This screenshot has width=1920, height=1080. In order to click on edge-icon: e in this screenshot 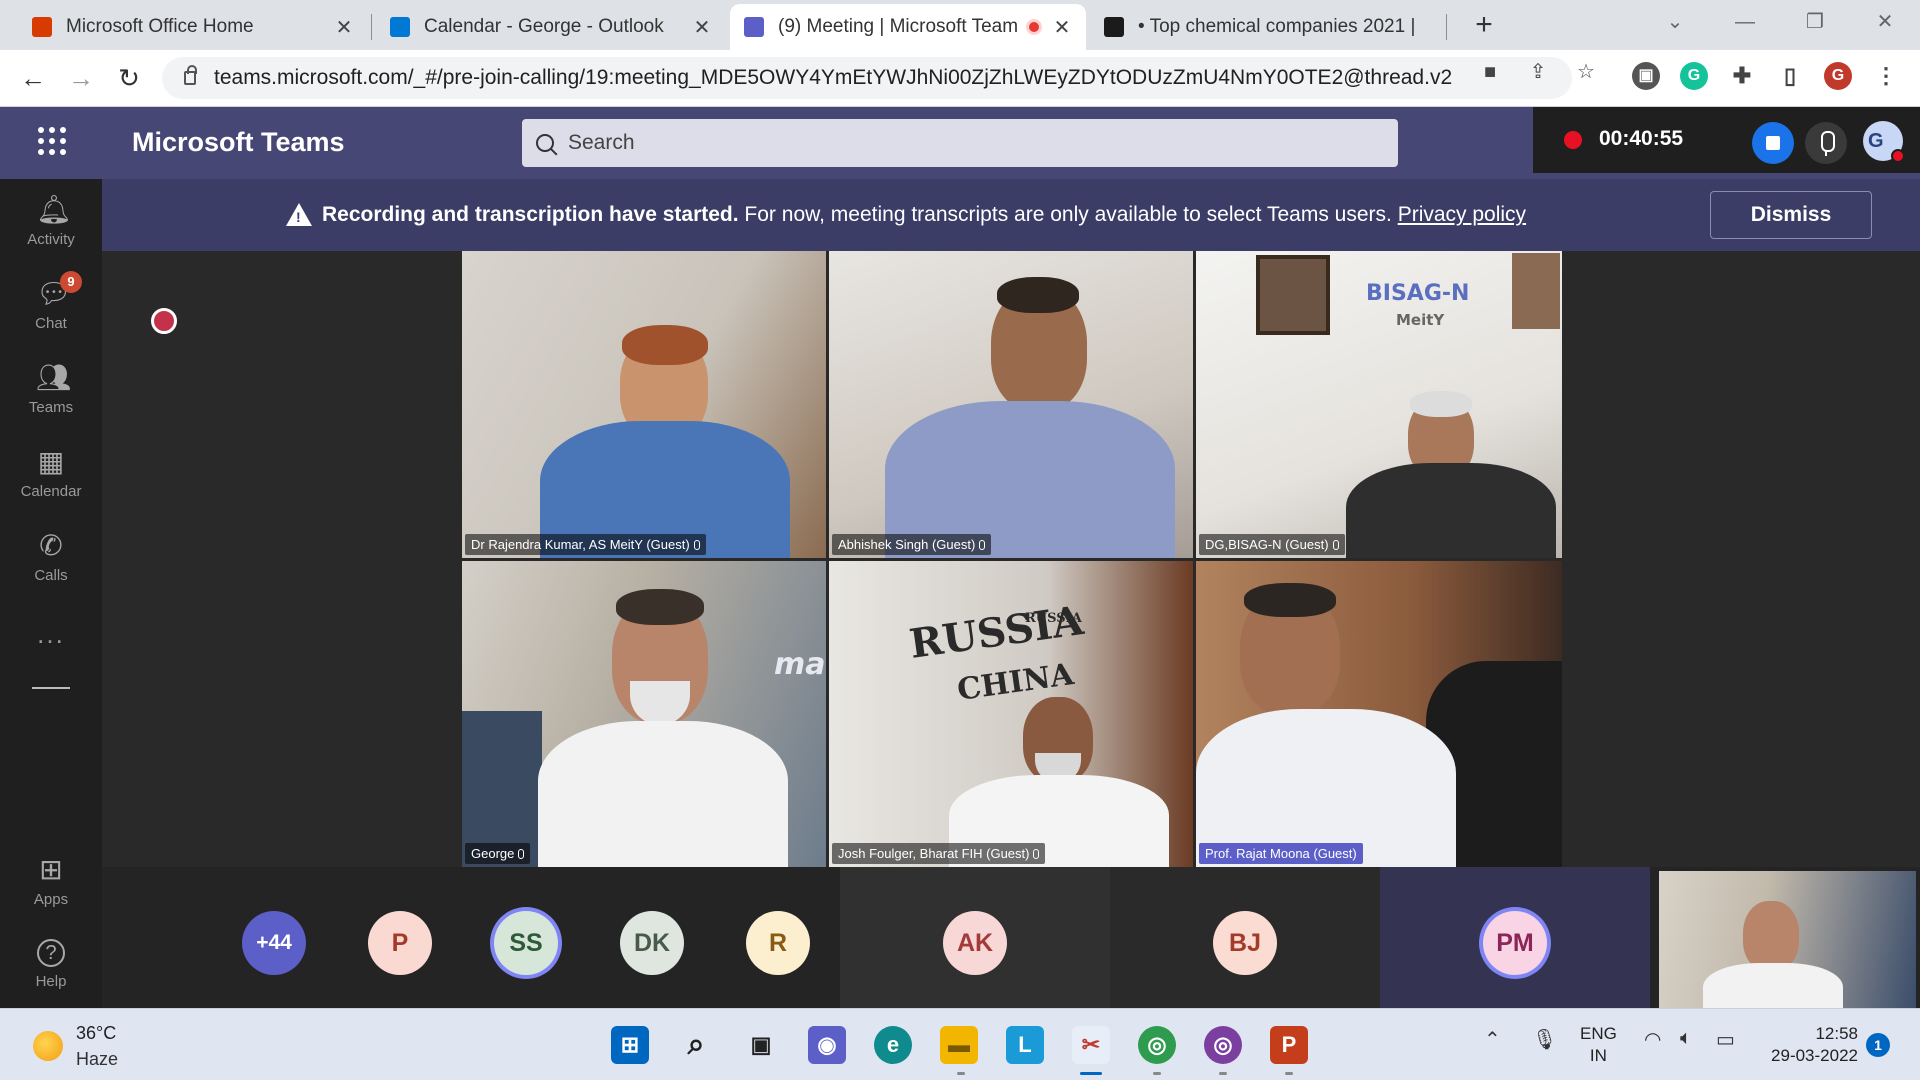, I will do `click(893, 1045)`.